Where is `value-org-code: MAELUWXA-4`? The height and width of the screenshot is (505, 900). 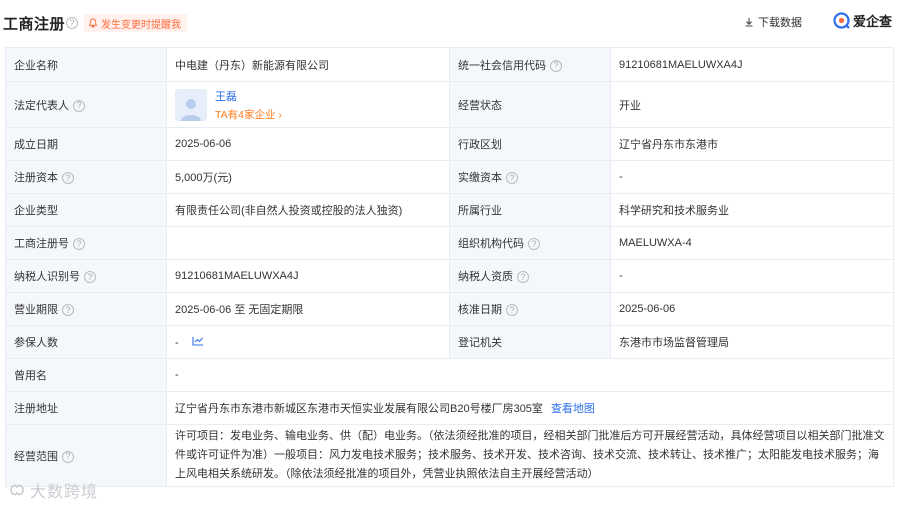
value-org-code: MAELUWXA-4 is located at coordinates (752, 243).